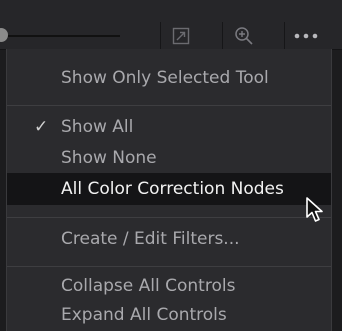 The height and width of the screenshot is (331, 342). What do you see at coordinates (60, 36) in the screenshot?
I see `zoom-slider-track` at bounding box center [60, 36].